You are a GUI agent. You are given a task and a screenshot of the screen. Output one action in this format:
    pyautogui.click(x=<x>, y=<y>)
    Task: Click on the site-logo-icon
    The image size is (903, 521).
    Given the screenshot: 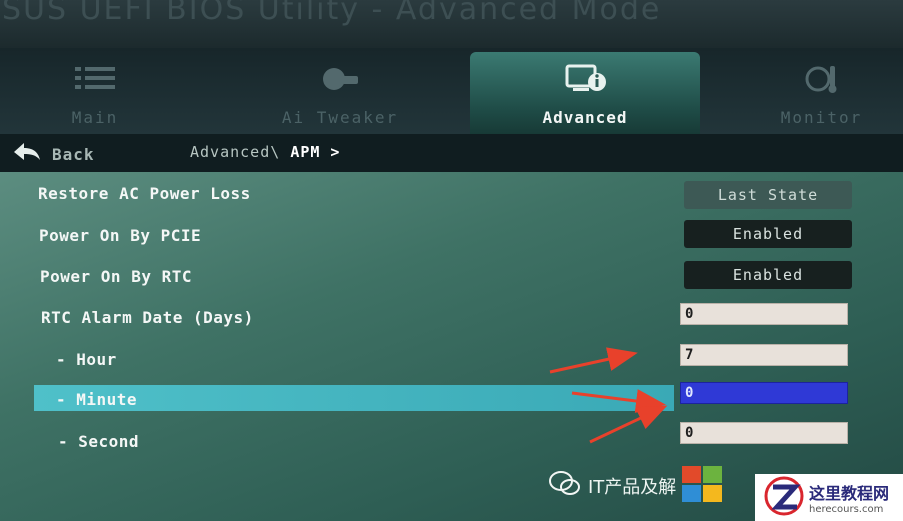 What is the action you would take?
    pyautogui.click(x=784, y=498)
    